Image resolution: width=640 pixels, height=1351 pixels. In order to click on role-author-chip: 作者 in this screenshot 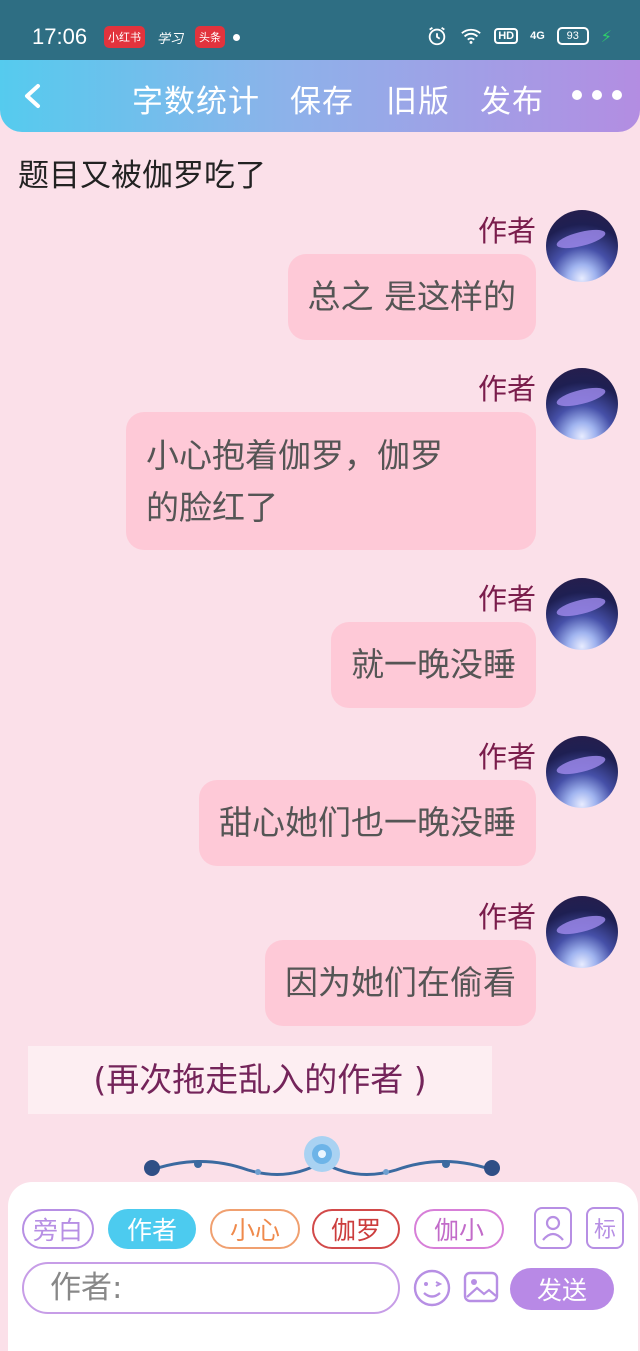, I will do `click(152, 1229)`.